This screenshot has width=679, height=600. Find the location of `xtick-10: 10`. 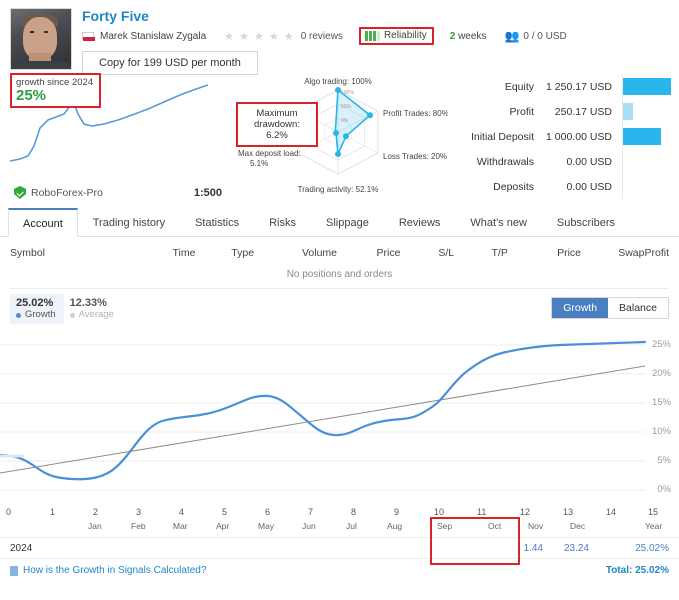

xtick-10: 10 is located at coordinates (439, 512).